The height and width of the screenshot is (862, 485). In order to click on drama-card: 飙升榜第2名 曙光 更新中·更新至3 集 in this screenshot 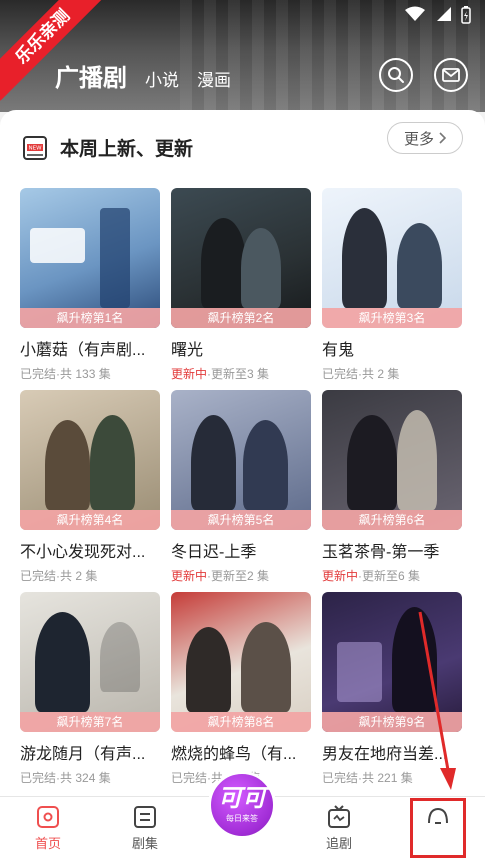, I will do `click(241, 284)`.